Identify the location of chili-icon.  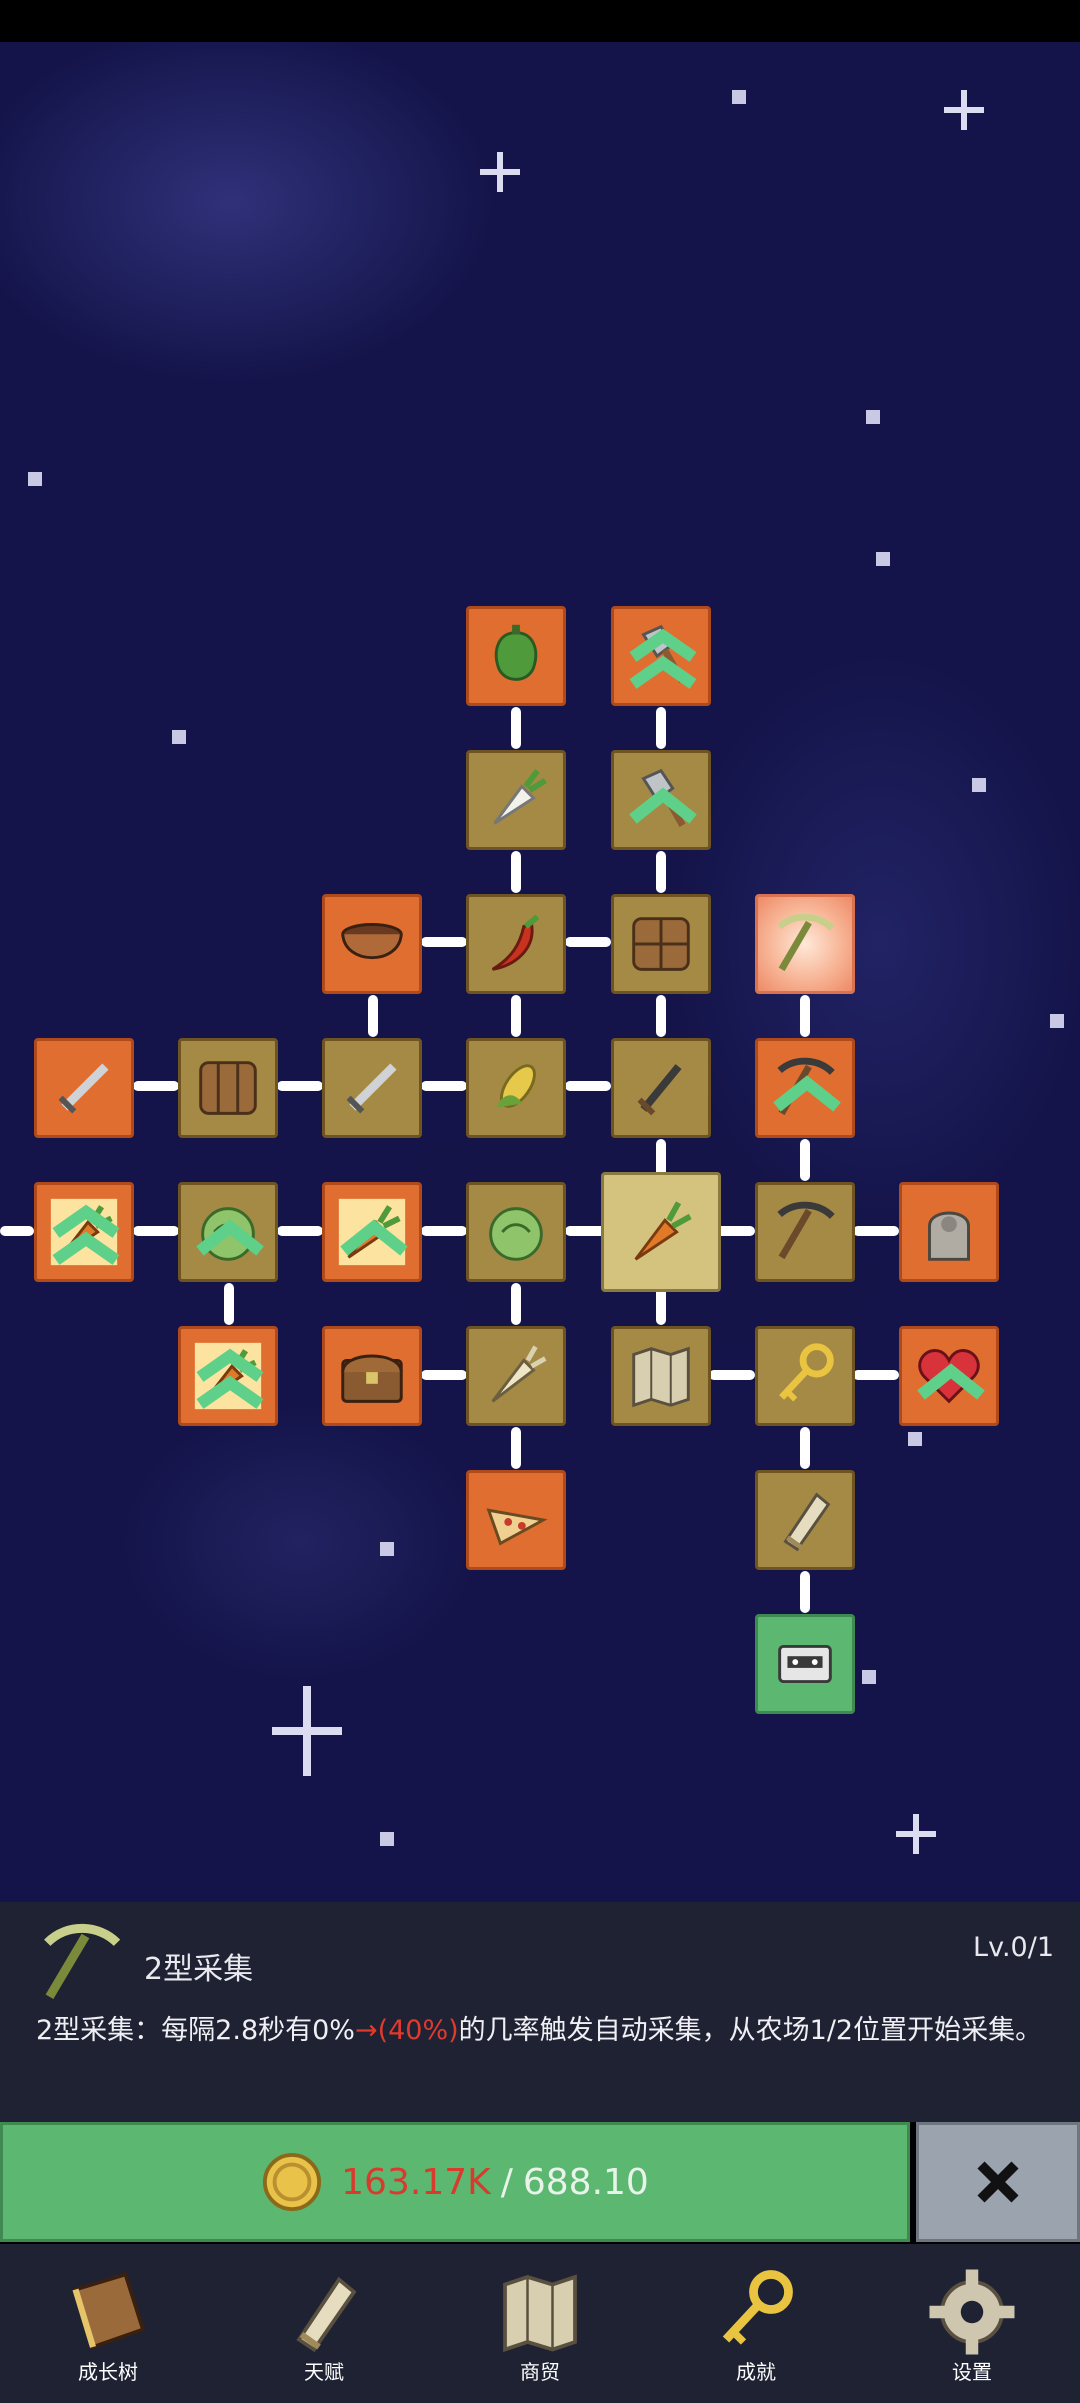
(515, 942).